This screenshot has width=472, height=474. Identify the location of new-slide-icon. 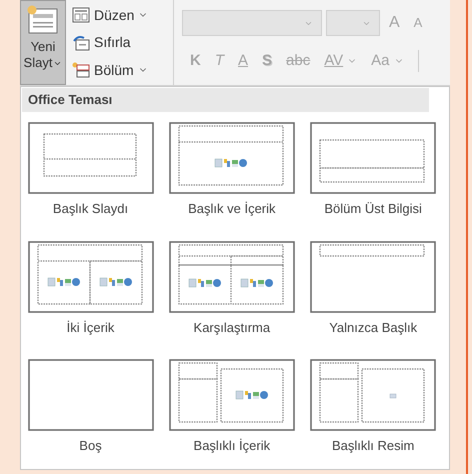
(43, 20).